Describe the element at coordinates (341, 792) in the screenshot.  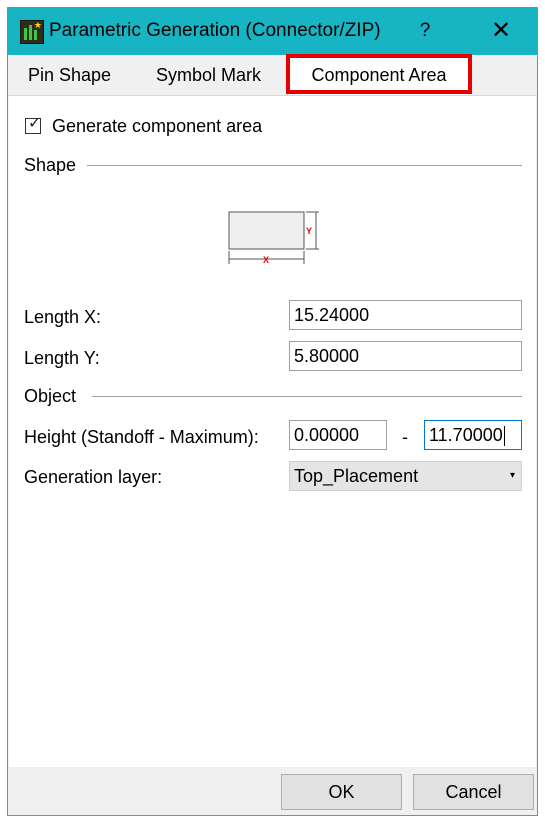
I see `ok-button: OK` at that location.